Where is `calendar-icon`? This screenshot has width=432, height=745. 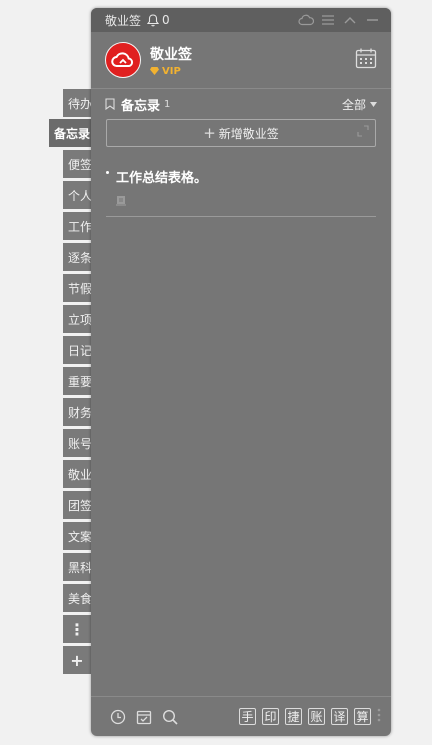 calendar-icon is located at coordinates (366, 58).